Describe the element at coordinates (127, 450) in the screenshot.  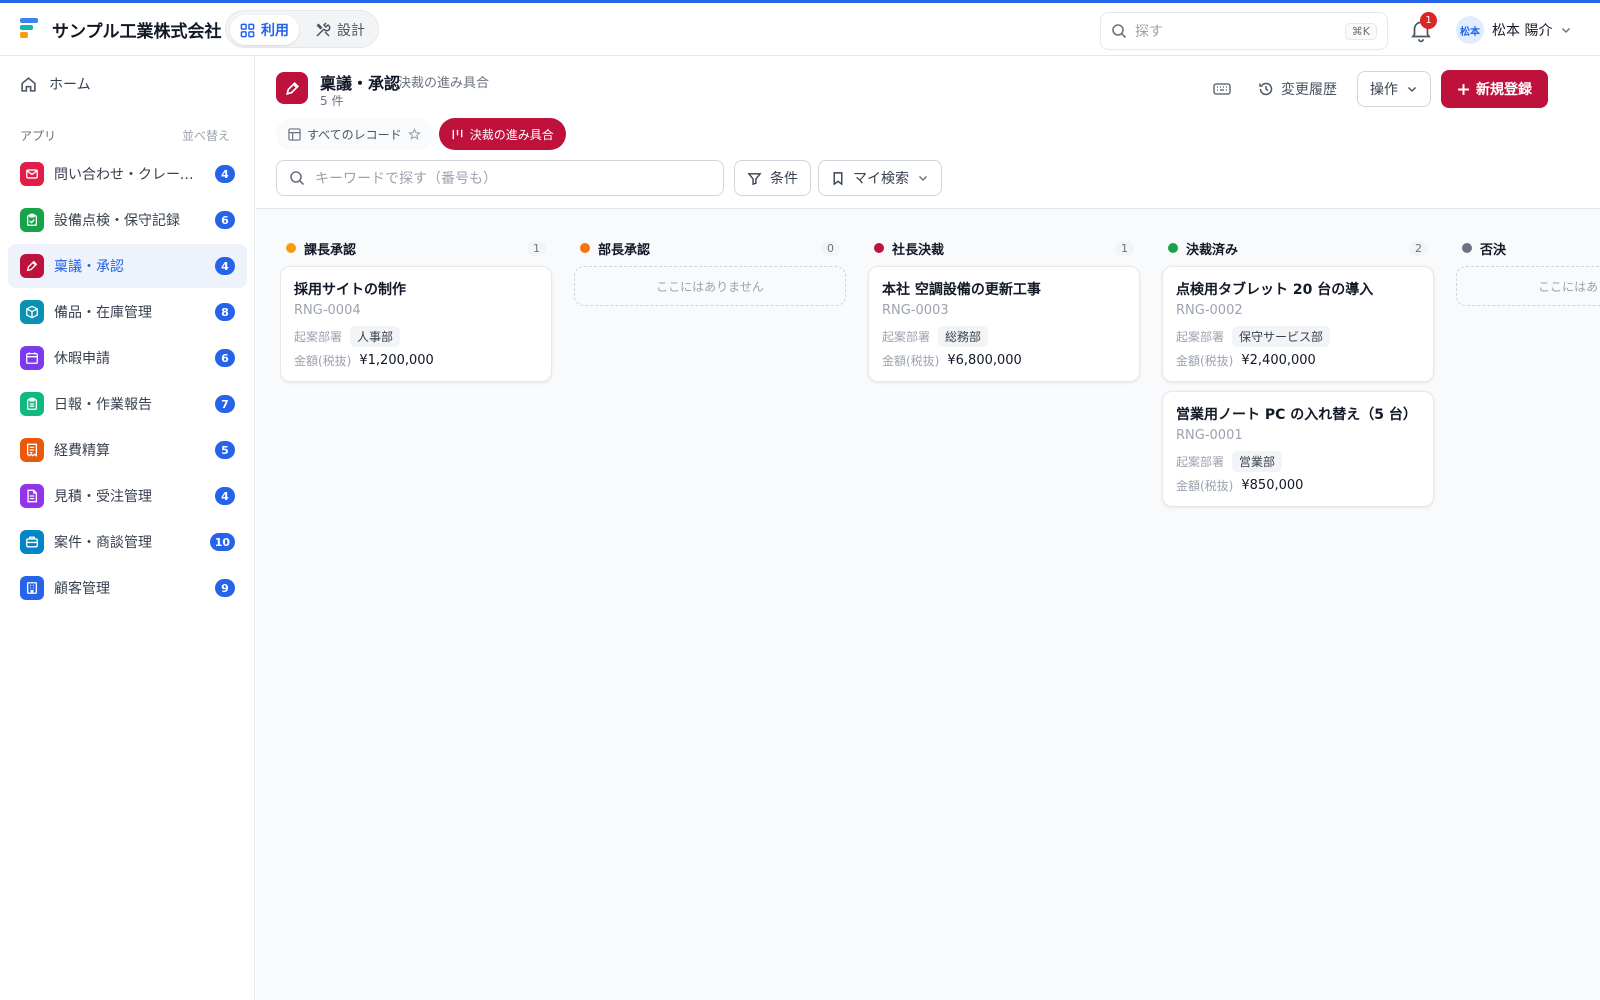
I see `sidebar-app-item: 経費精算 5` at that location.